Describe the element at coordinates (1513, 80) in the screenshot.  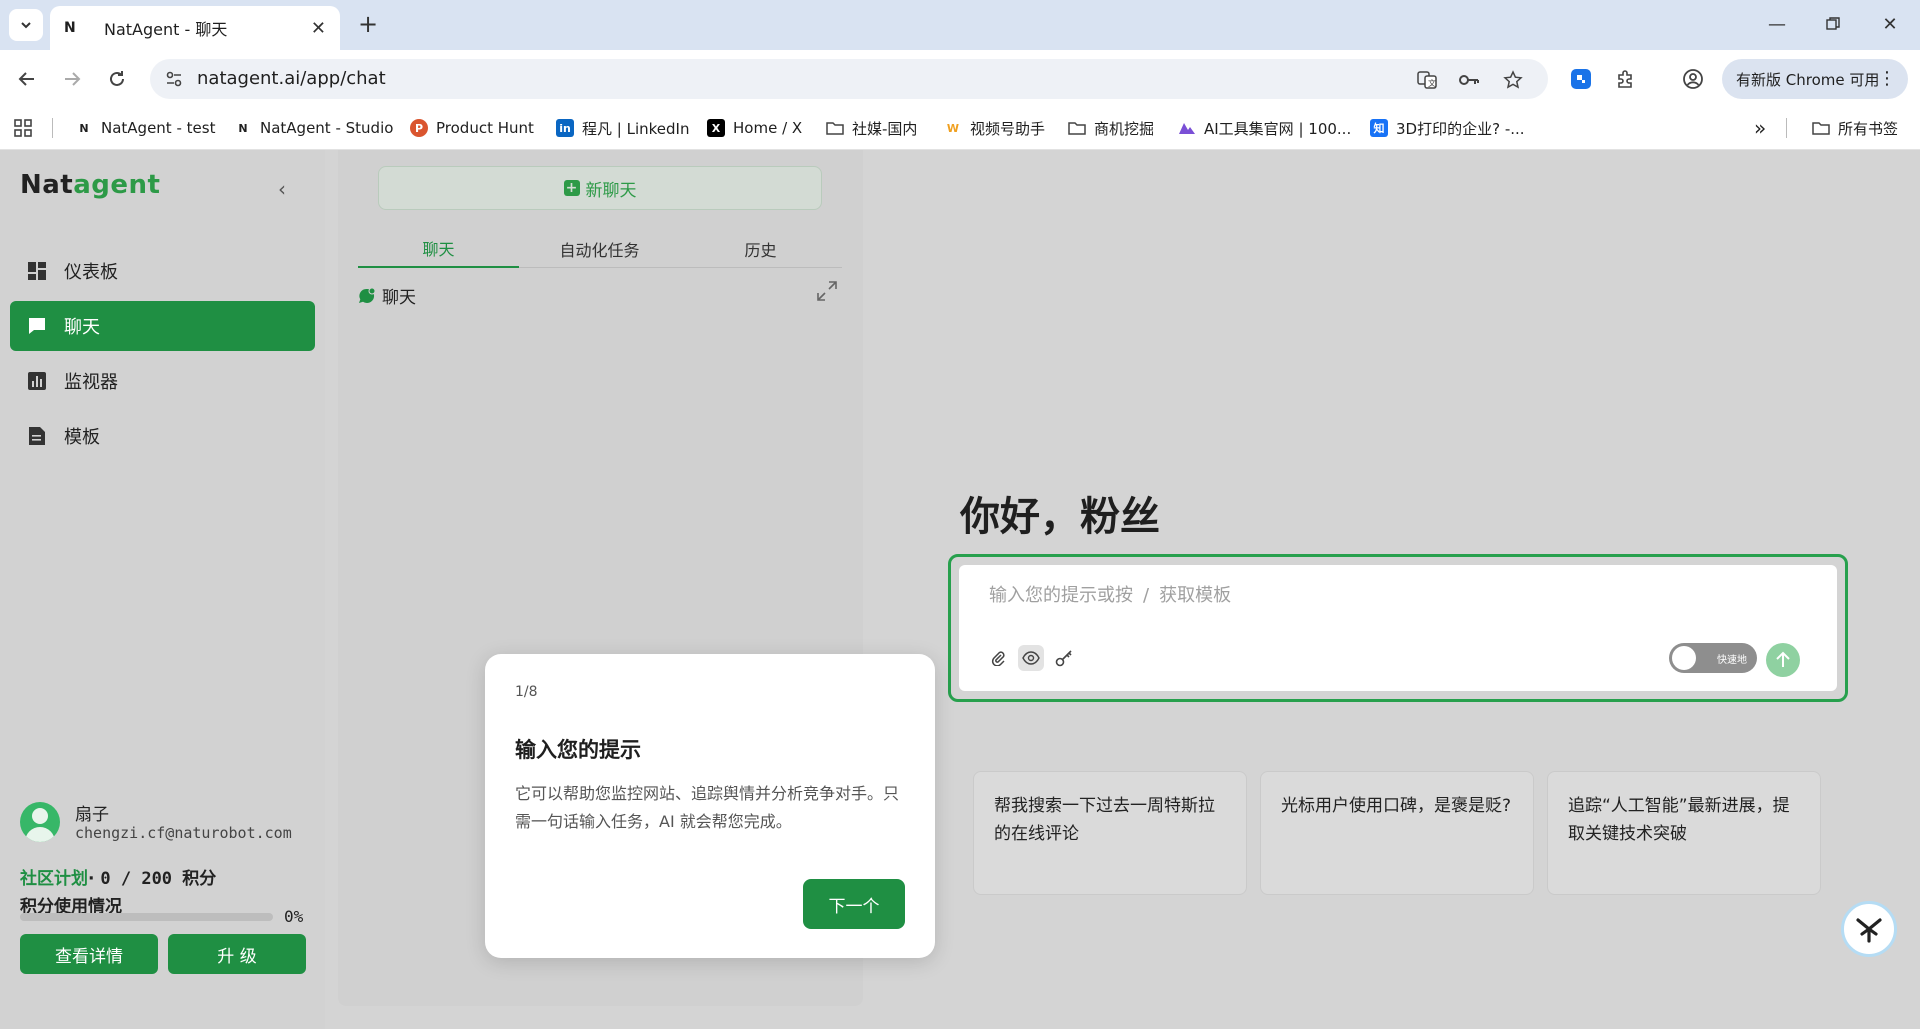
I see `bookmark-star-icon` at that location.